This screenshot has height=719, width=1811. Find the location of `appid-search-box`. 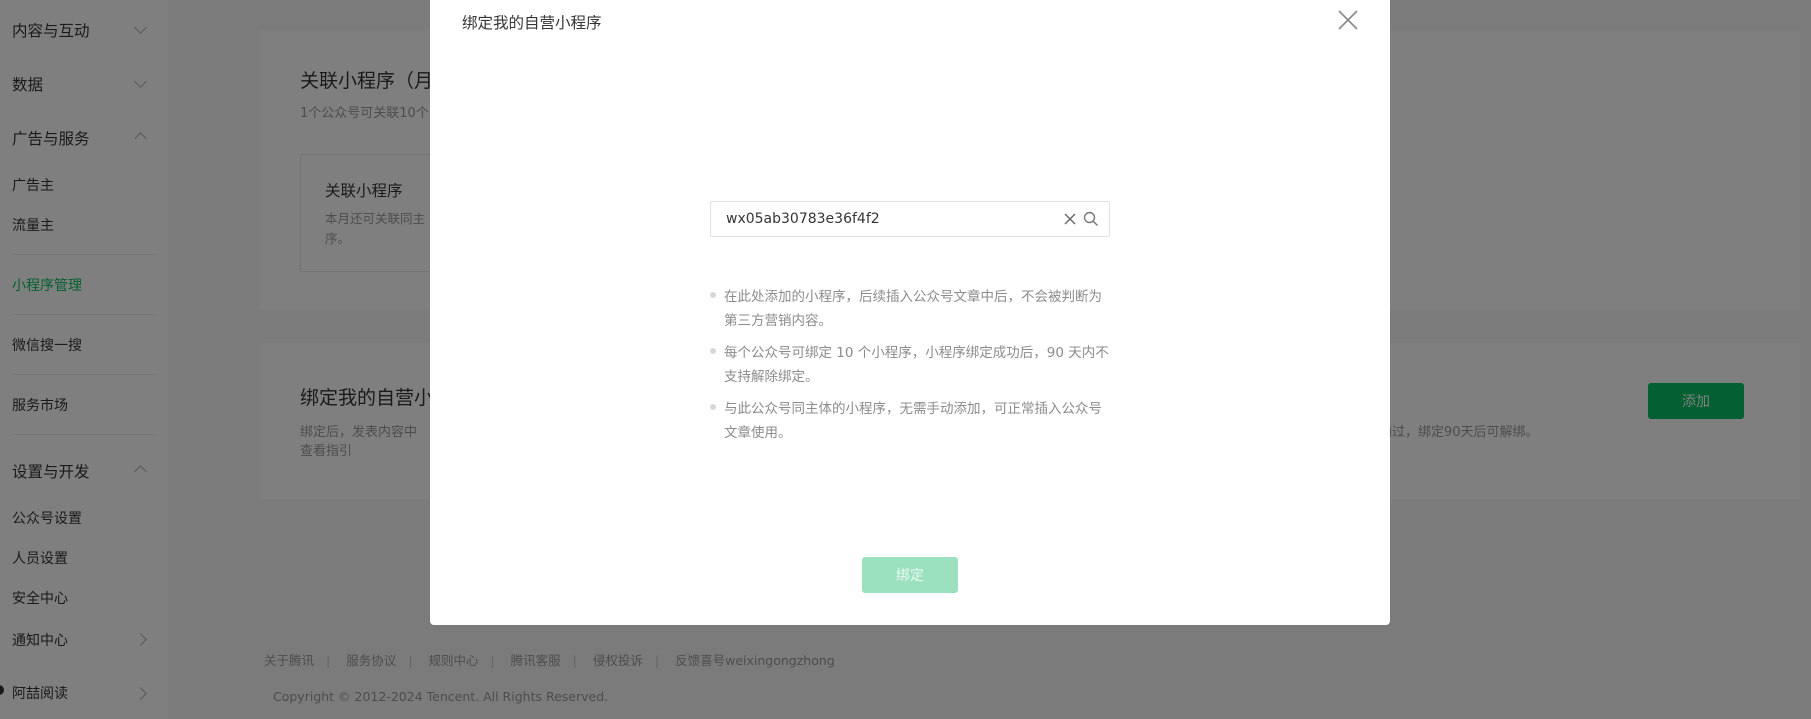

appid-search-box is located at coordinates (910, 219).